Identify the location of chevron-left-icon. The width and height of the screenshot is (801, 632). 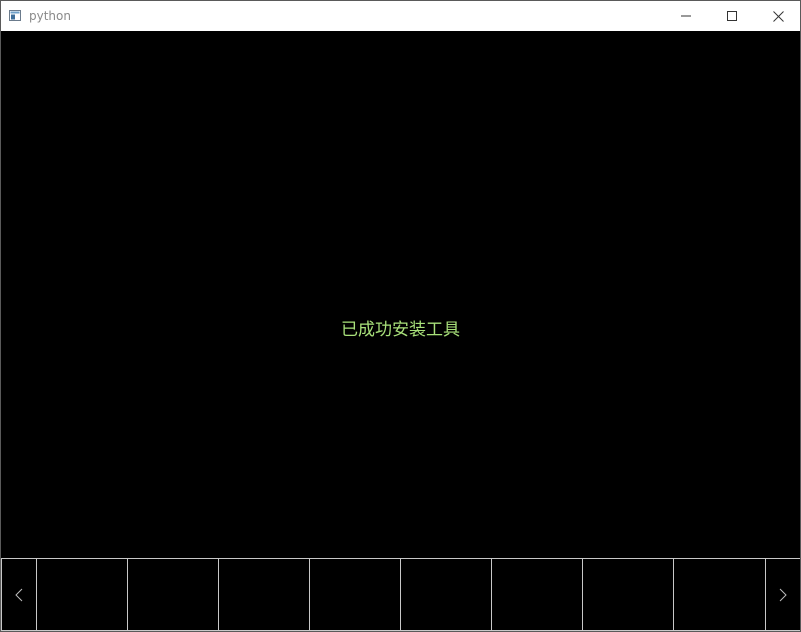
(19, 594).